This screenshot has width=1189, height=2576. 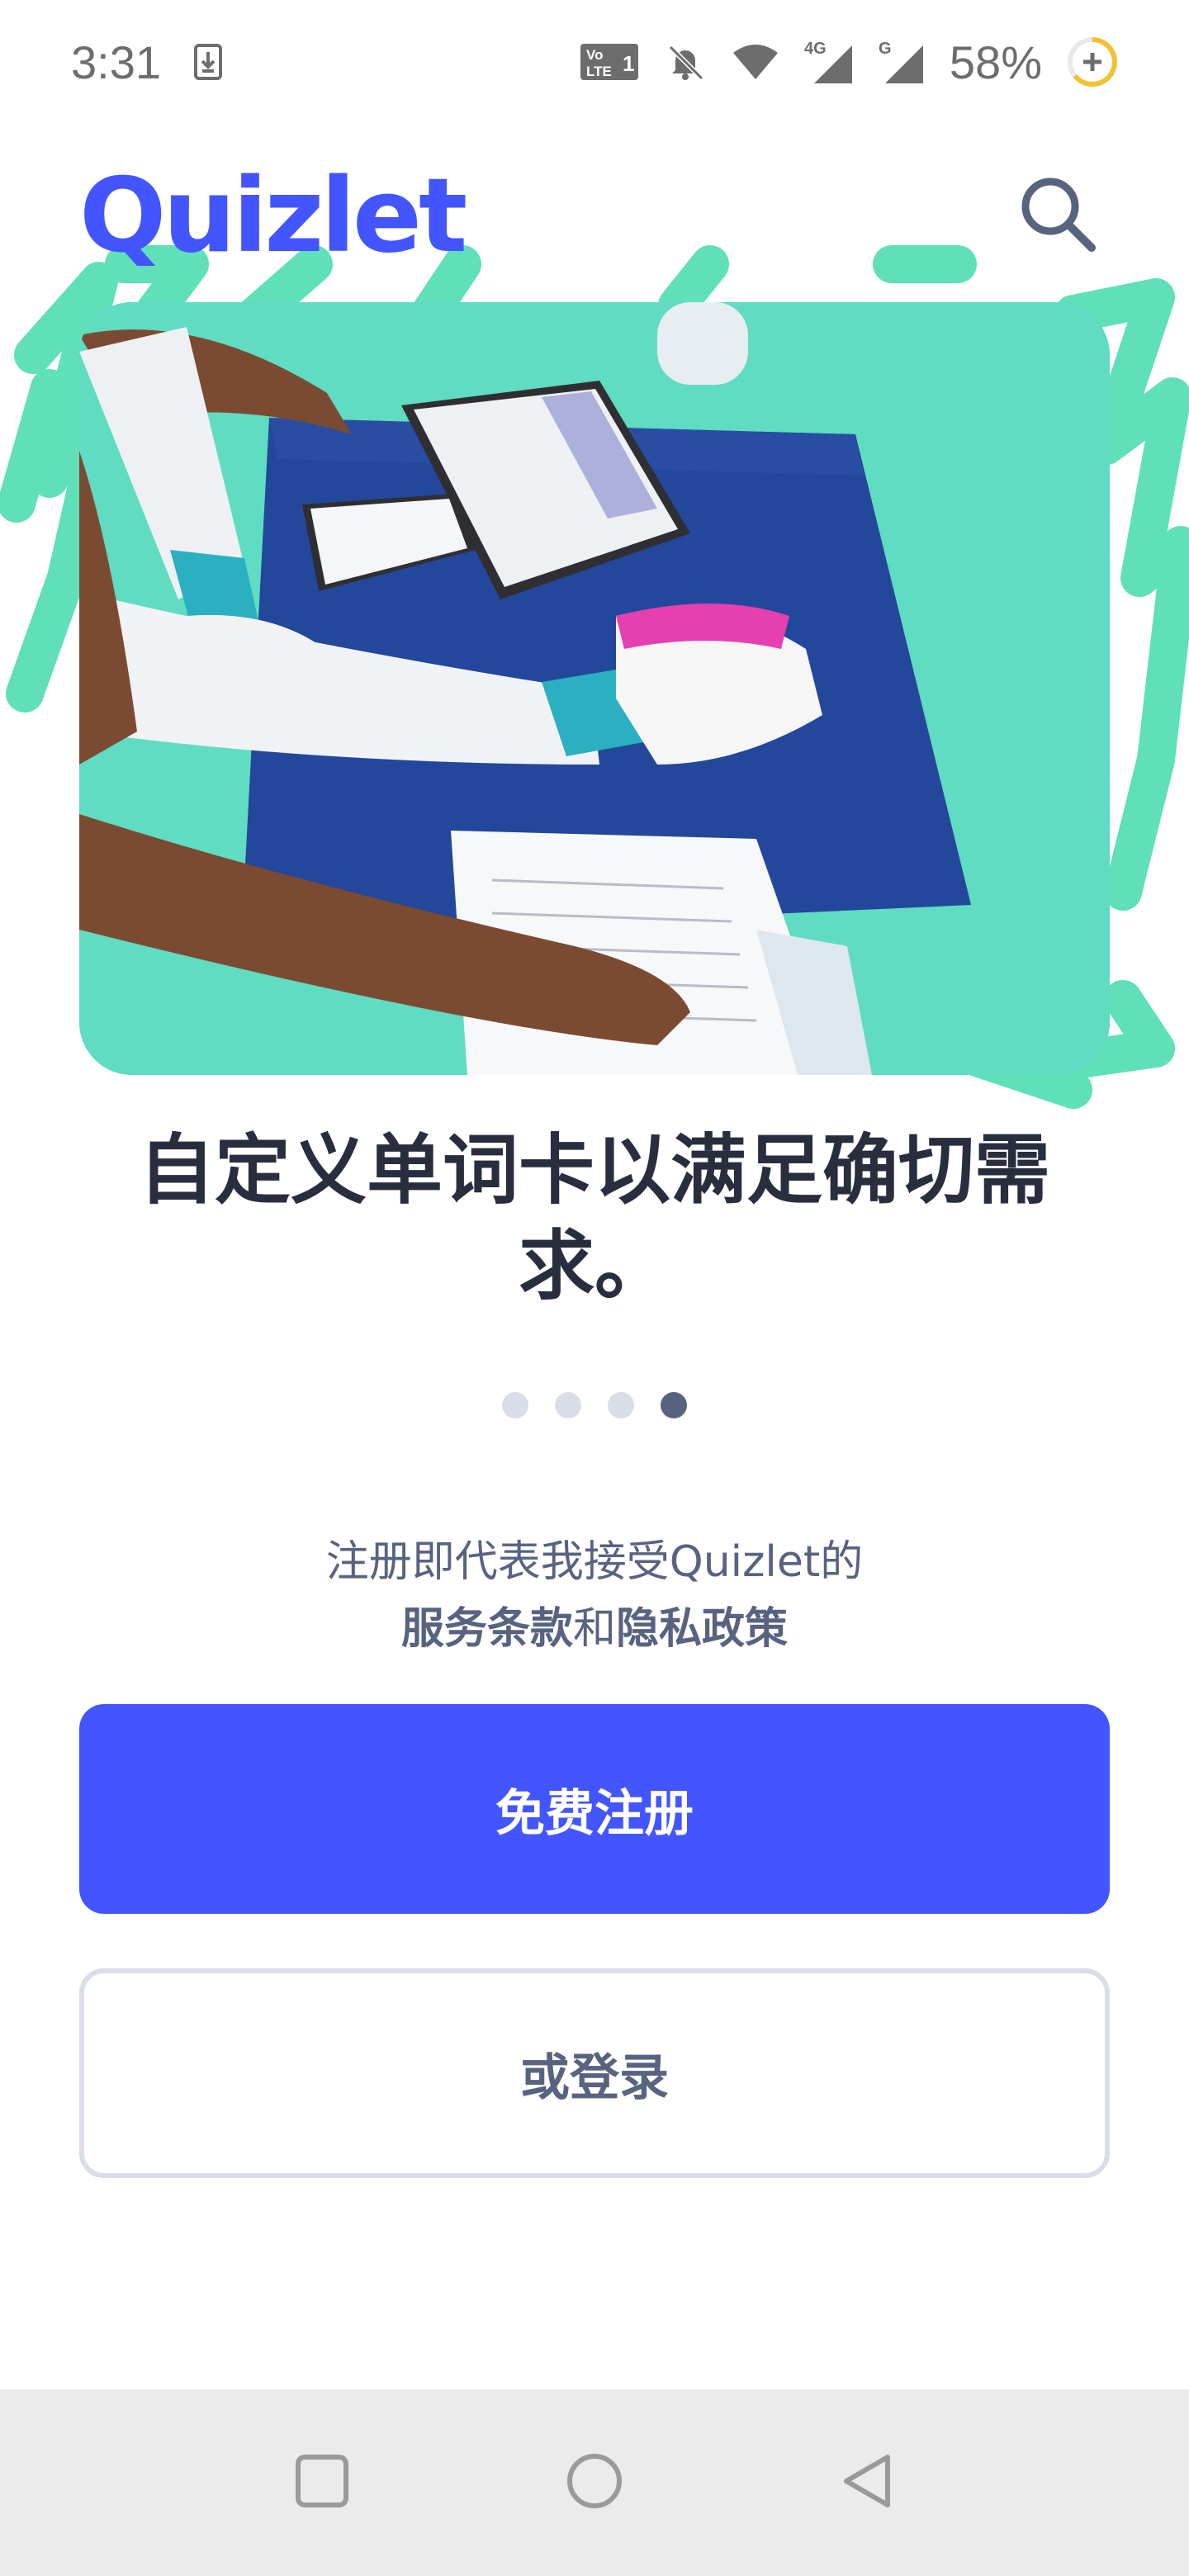 I want to click on system-nav-bar, so click(x=594, y=2482).